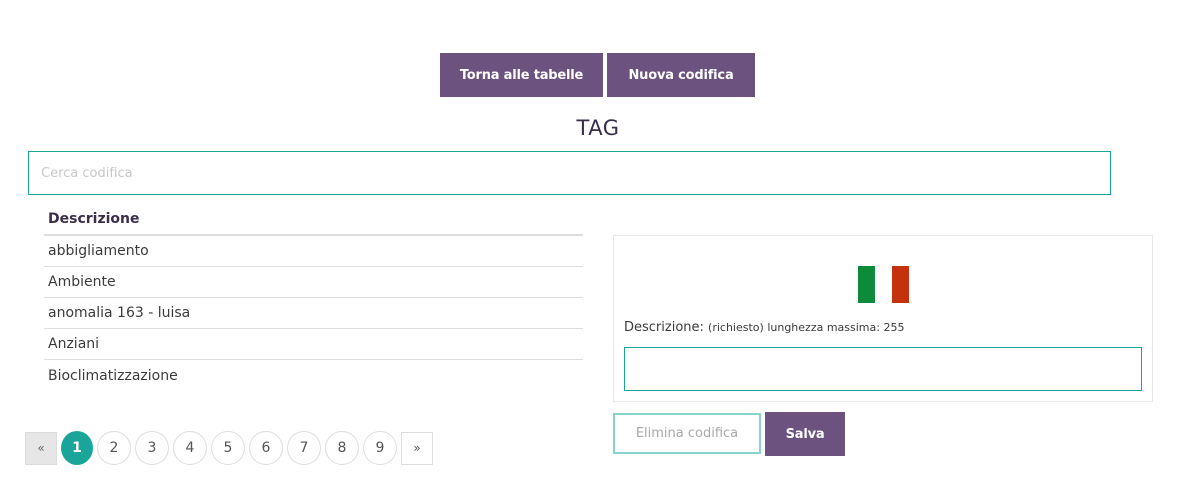 This screenshot has height=495, width=1188. I want to click on pagination-page-7: 7, so click(304, 448).